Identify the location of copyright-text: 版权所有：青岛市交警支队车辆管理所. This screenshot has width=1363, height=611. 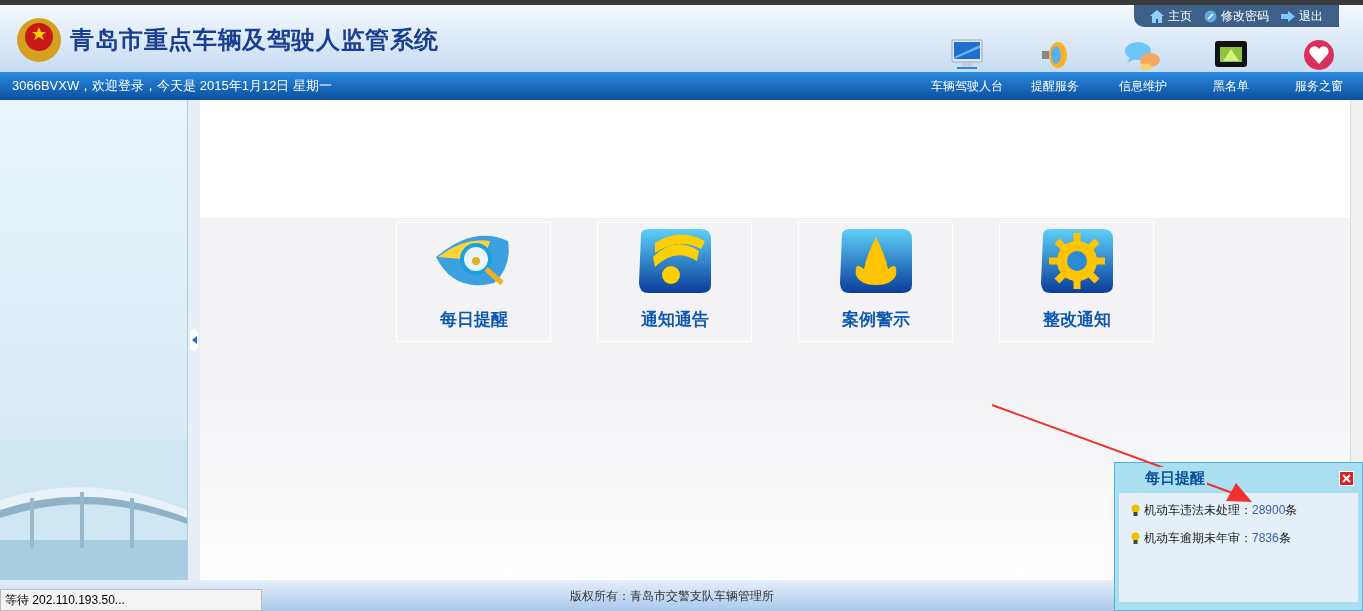
(672, 596).